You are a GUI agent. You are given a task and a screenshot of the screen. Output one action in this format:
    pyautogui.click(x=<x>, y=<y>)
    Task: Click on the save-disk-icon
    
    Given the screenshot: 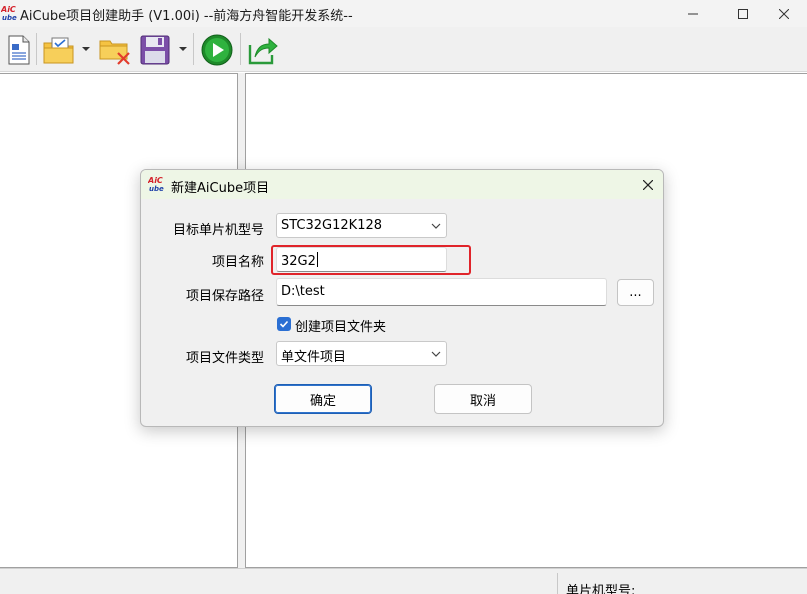 What is the action you would take?
    pyautogui.click(x=155, y=50)
    